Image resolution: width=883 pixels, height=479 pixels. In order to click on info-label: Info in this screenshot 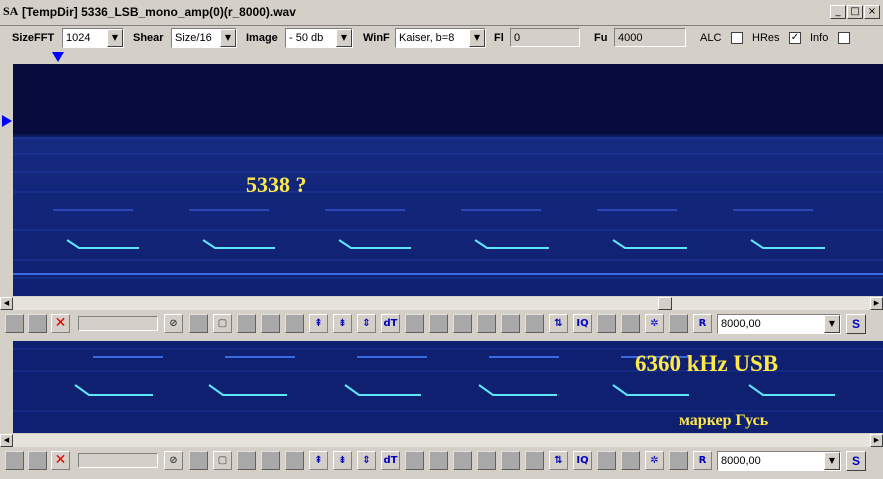, I will do `click(819, 38)`.